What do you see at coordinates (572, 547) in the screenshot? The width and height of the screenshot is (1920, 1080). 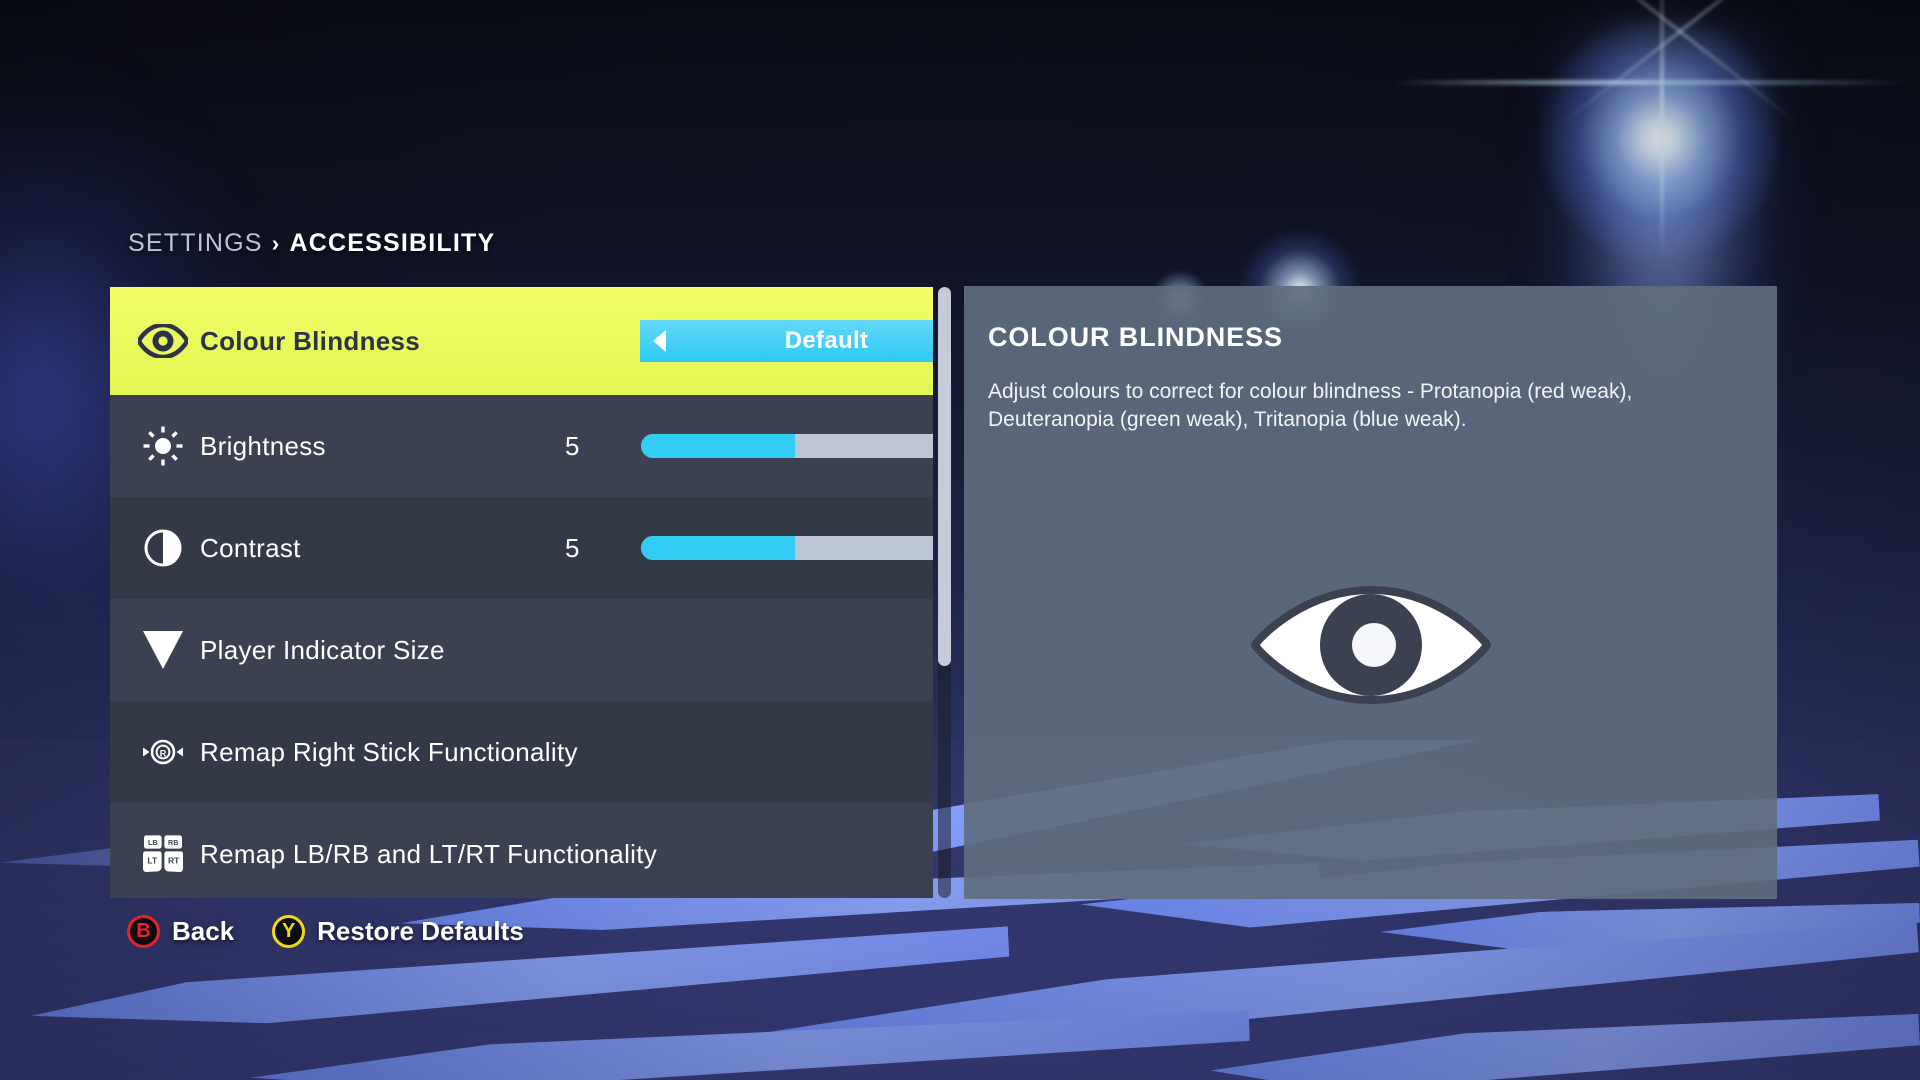 I see `contrast-value: 5` at bounding box center [572, 547].